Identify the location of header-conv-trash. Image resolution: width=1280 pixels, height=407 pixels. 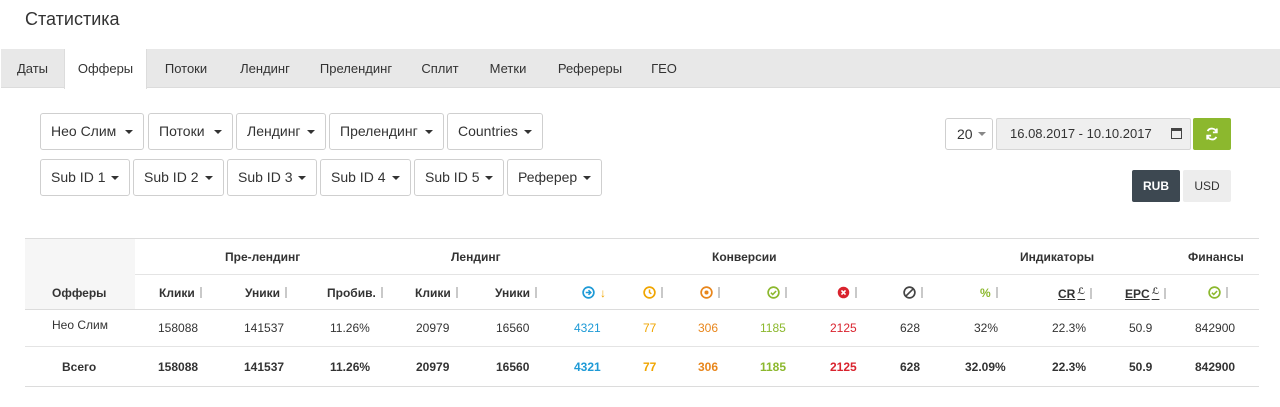
(913, 293).